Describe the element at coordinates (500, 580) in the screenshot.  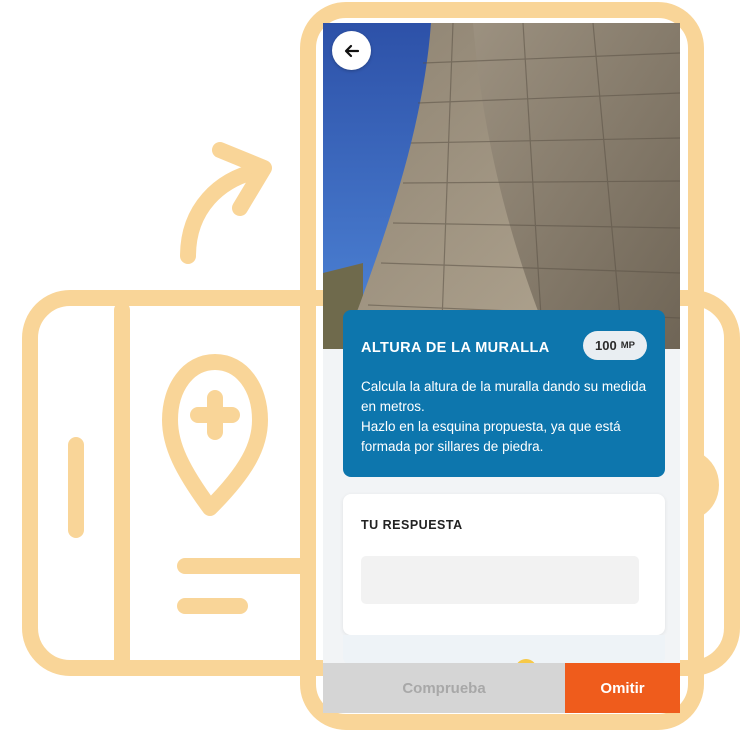
I see `answer-input` at that location.